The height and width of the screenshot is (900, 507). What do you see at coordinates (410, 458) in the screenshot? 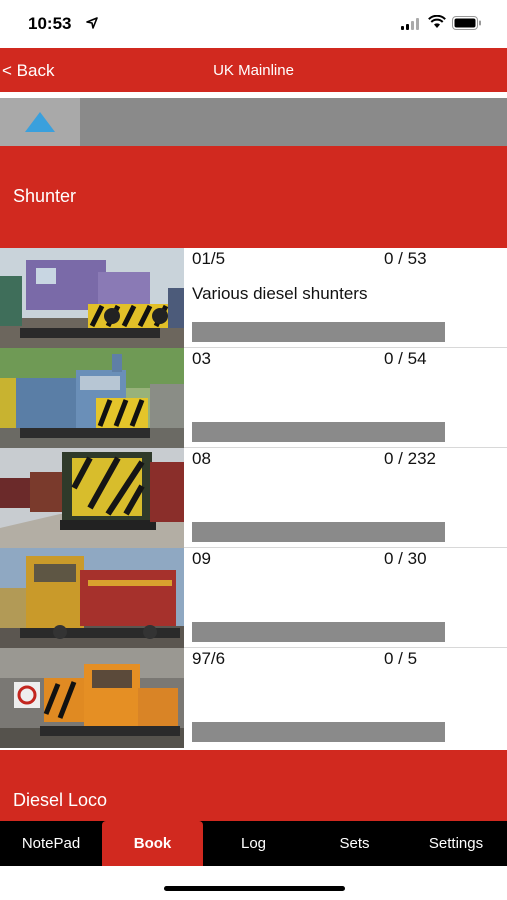
I see `seen-count: 0 / 232` at bounding box center [410, 458].